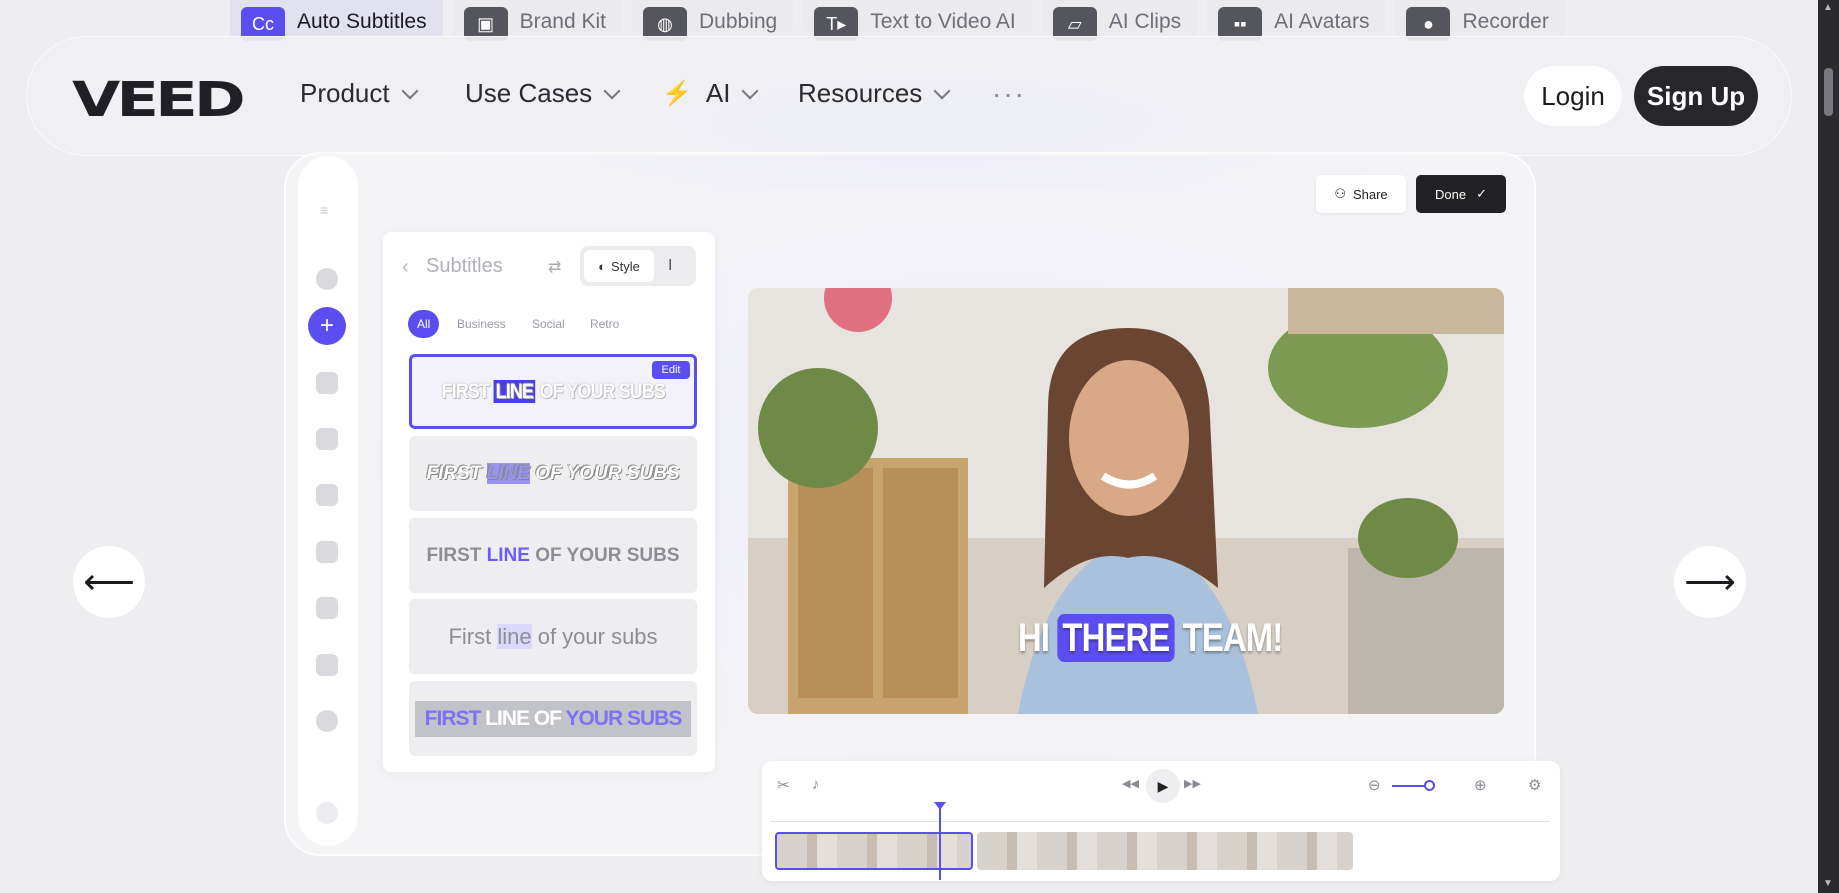 This screenshot has width=1839, height=893. Describe the element at coordinates (529, 93) in the screenshot. I see `nav-label: Use Cases` at that location.